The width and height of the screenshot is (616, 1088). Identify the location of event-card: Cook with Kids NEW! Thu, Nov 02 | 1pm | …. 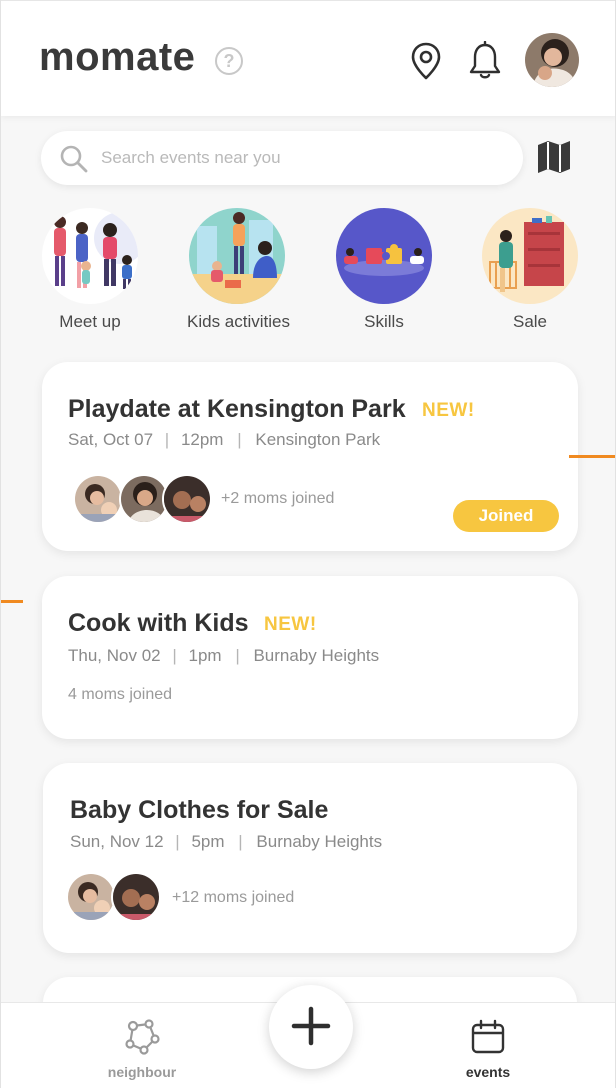
(310, 657).